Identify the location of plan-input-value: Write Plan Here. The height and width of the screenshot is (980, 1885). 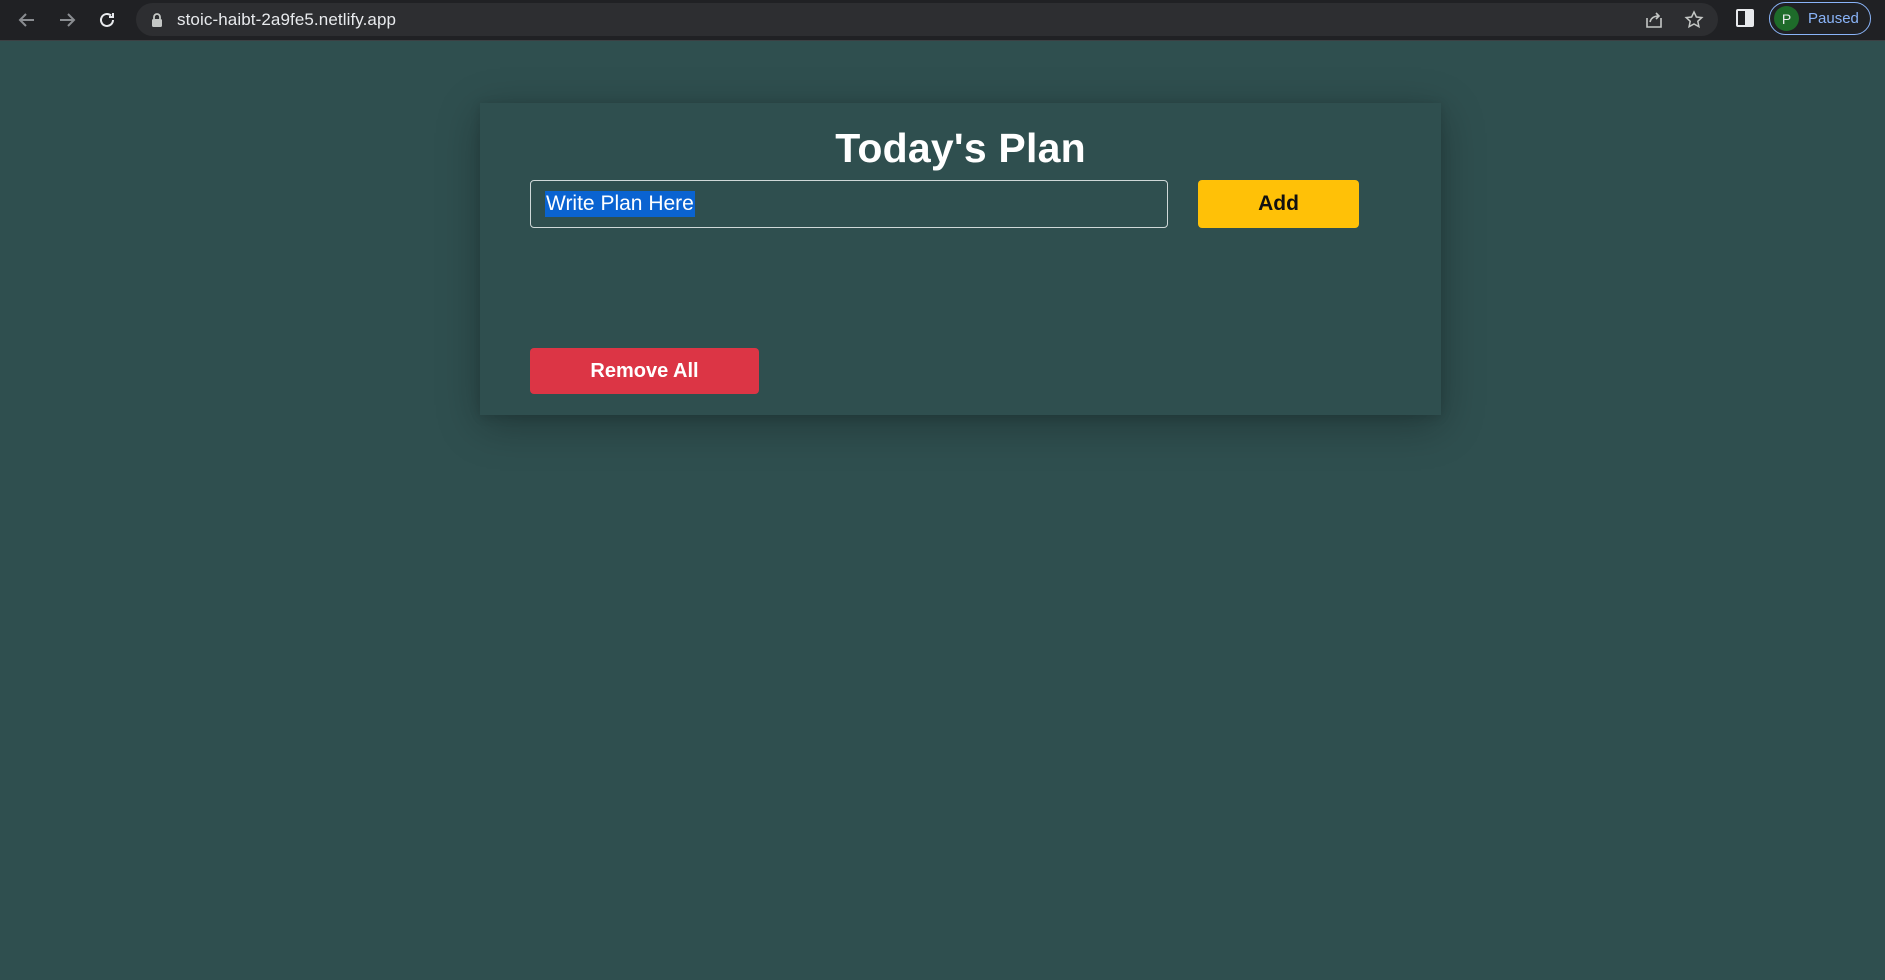
(620, 204).